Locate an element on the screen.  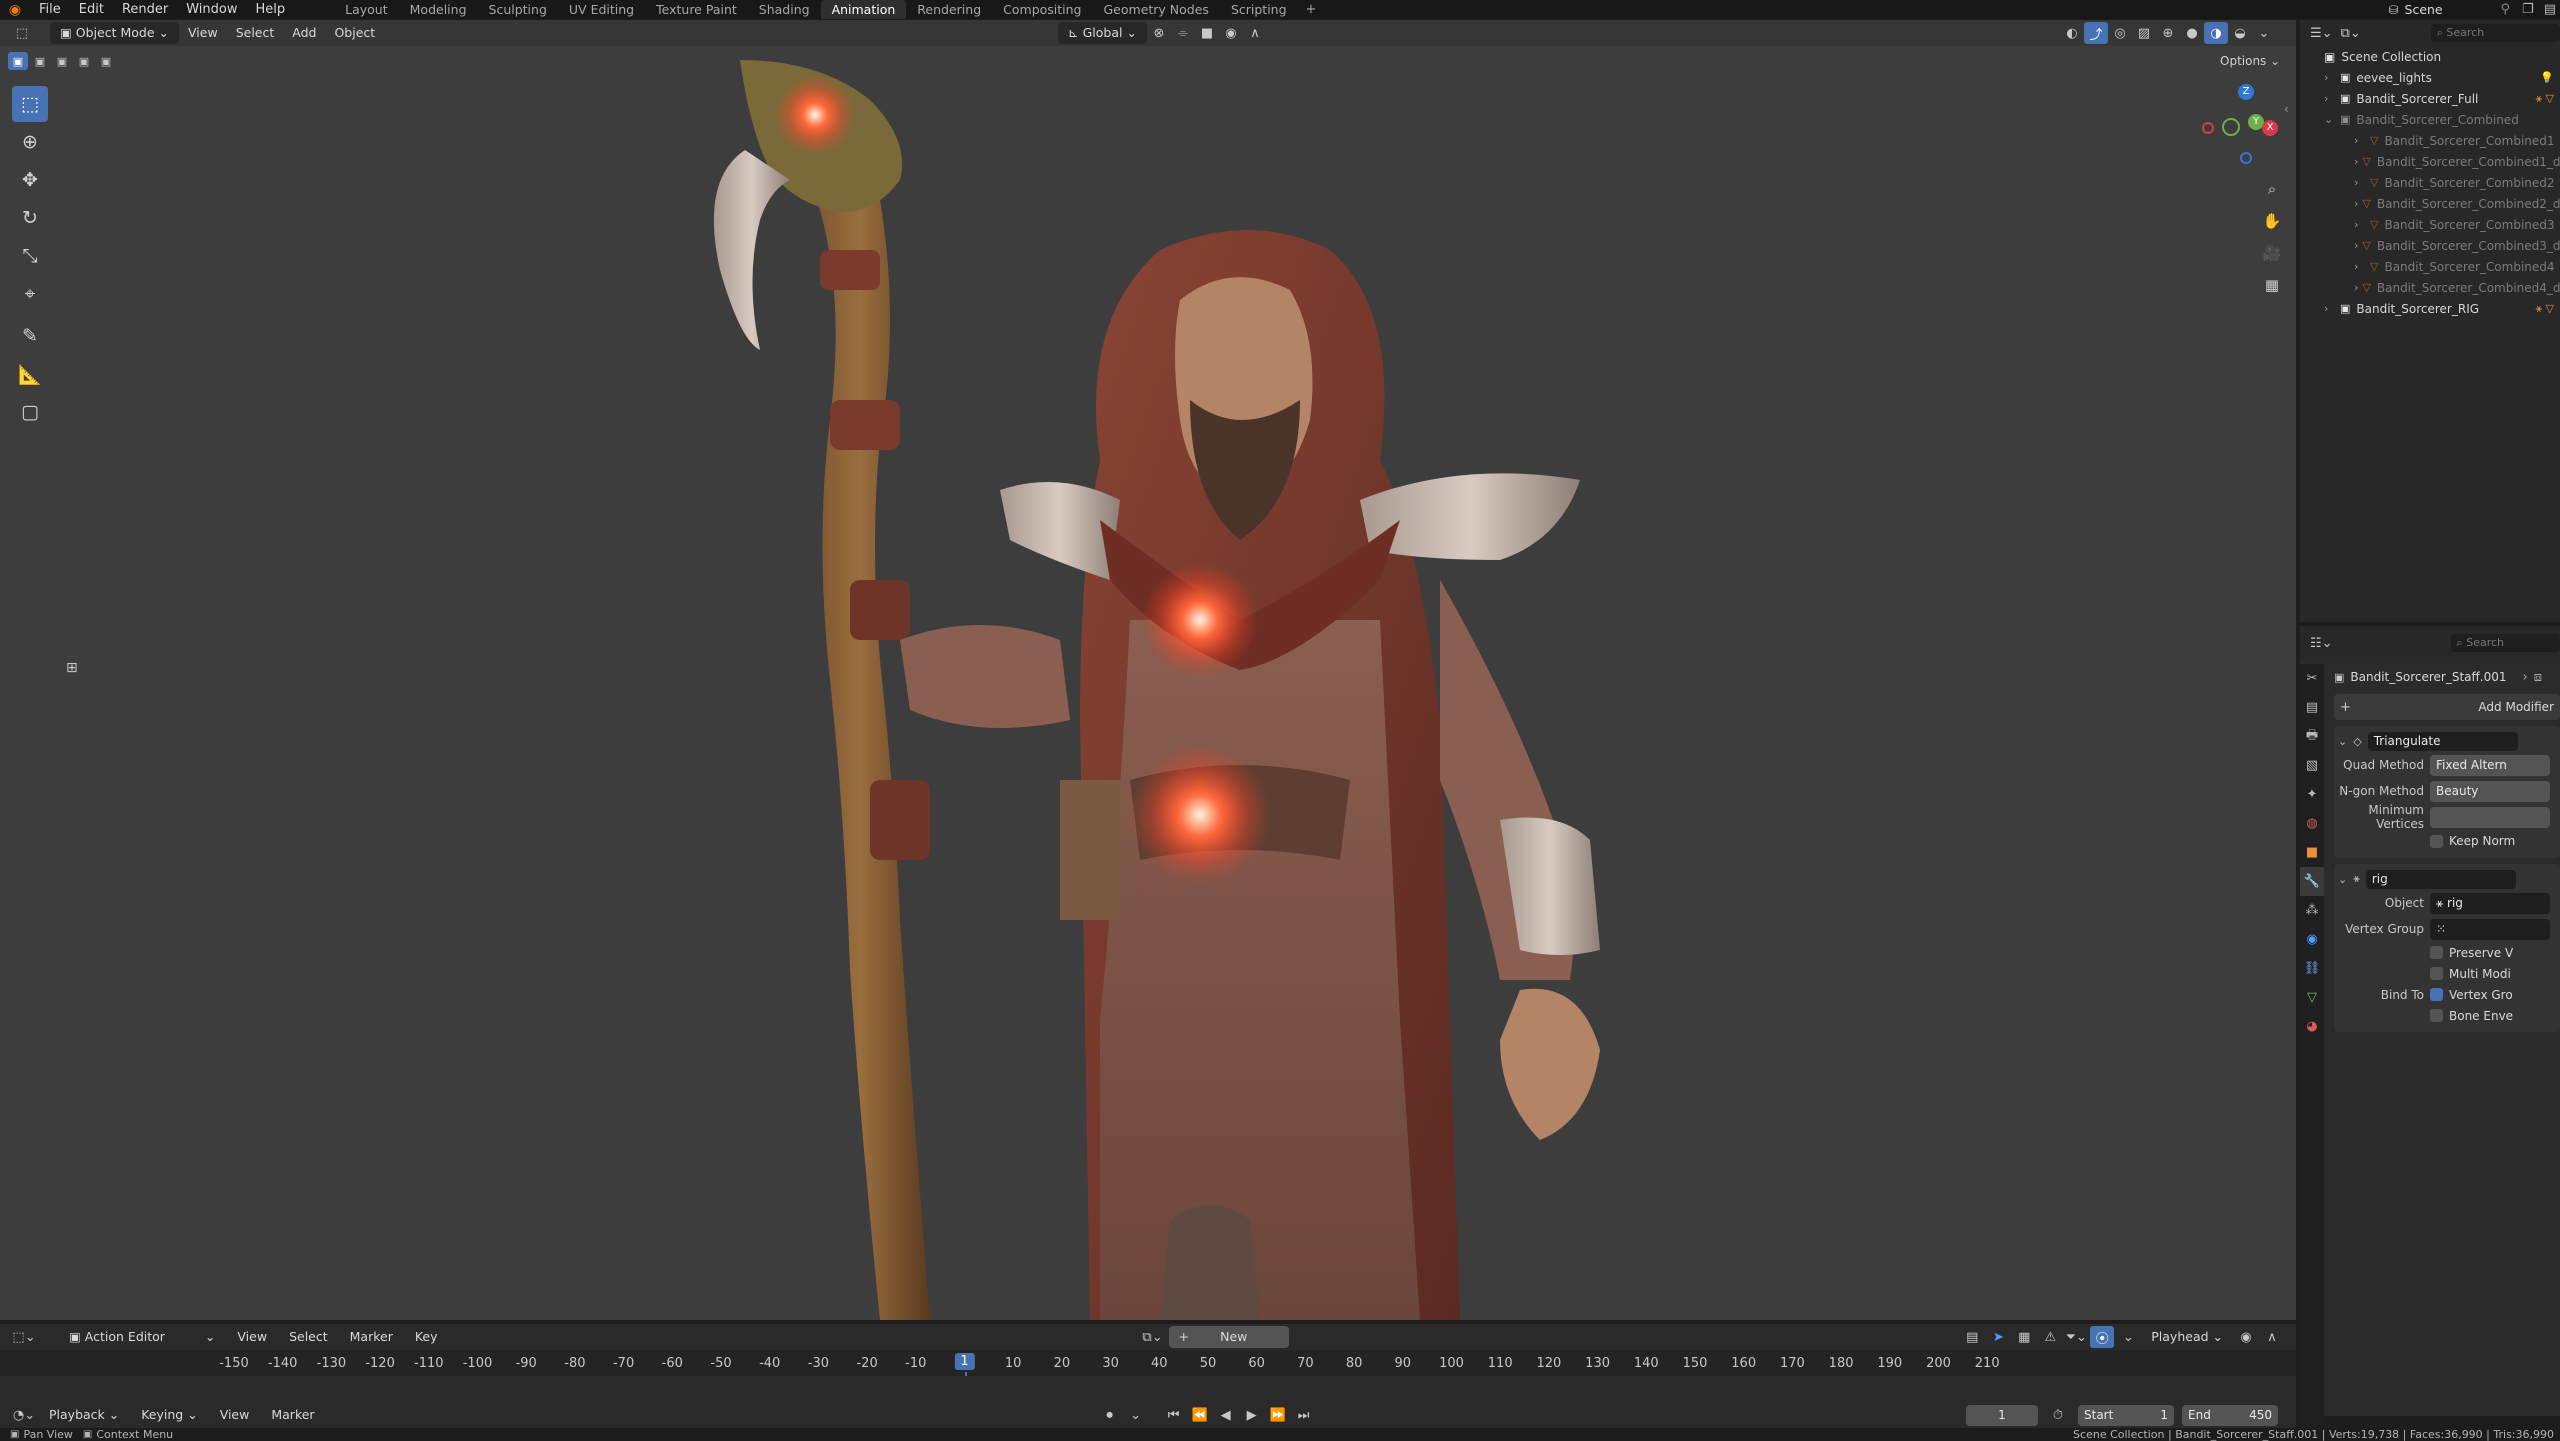
annotate-tool-icon: ✎ is located at coordinates (30, 336).